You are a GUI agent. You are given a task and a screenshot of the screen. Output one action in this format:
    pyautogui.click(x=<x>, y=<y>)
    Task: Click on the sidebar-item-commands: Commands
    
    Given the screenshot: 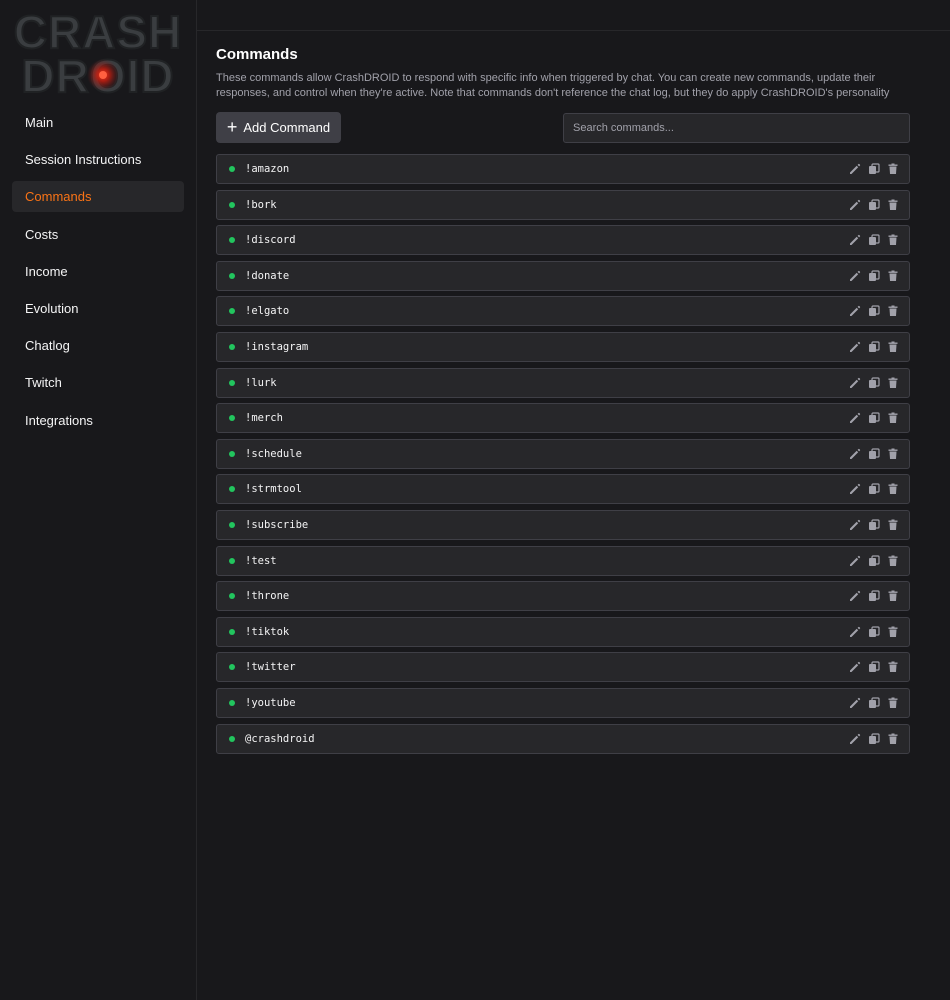 What is the action you would take?
    pyautogui.click(x=98, y=197)
    